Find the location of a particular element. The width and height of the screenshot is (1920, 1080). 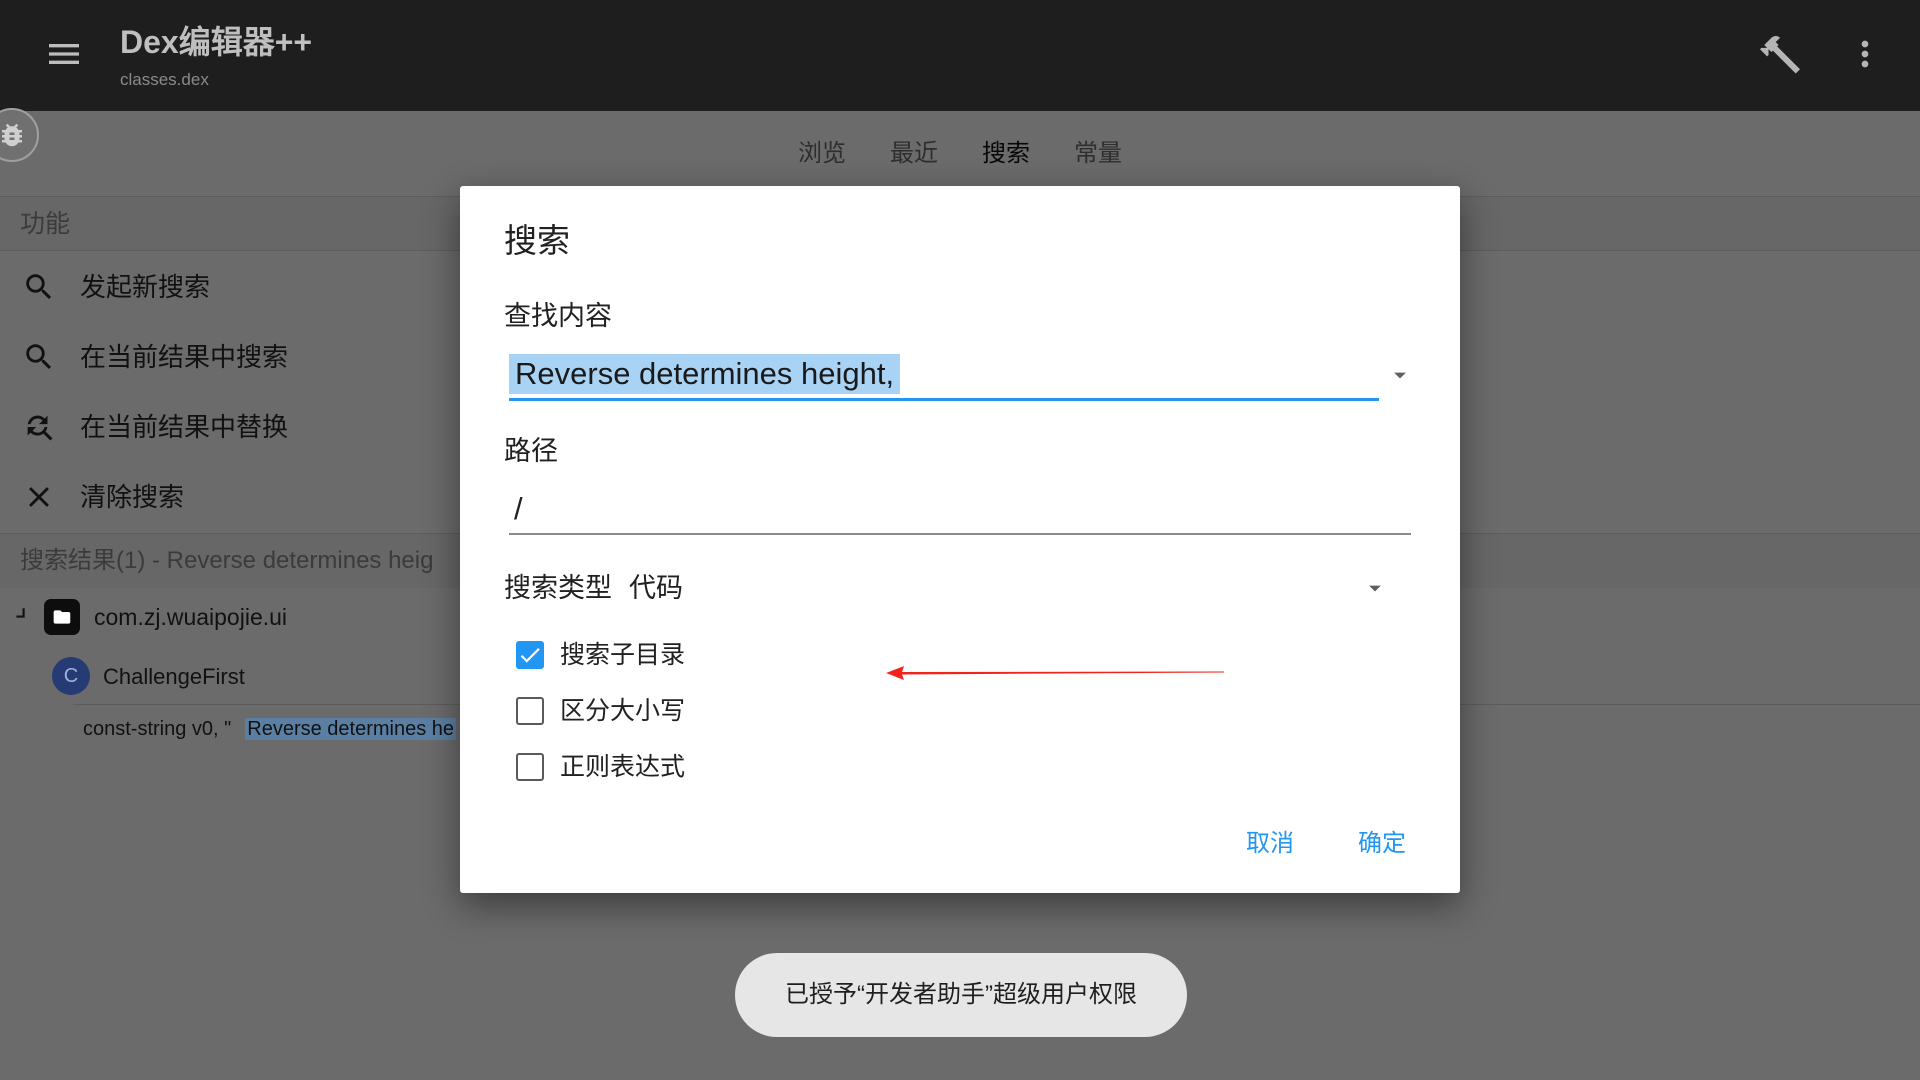

tab-browse: 浏览 is located at coordinates (822, 154).